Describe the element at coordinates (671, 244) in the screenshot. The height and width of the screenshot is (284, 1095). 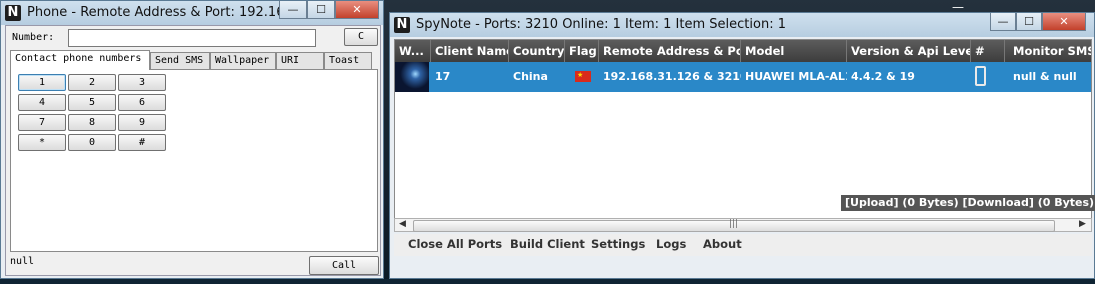
I see `menu-logs: Logs` at that location.